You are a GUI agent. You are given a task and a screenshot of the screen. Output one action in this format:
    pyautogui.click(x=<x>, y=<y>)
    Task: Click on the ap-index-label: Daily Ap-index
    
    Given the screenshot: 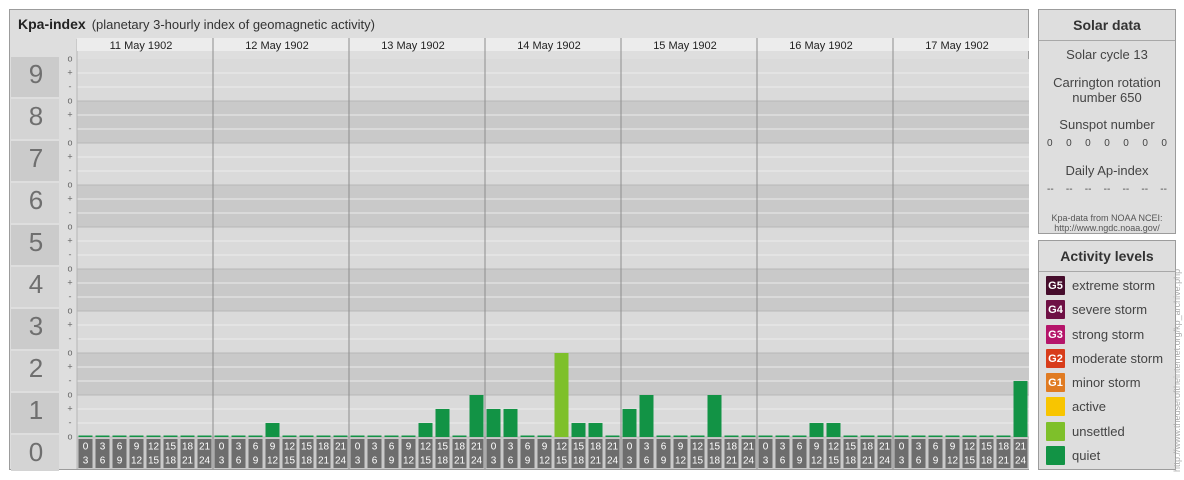 What is the action you would take?
    pyautogui.click(x=1107, y=170)
    